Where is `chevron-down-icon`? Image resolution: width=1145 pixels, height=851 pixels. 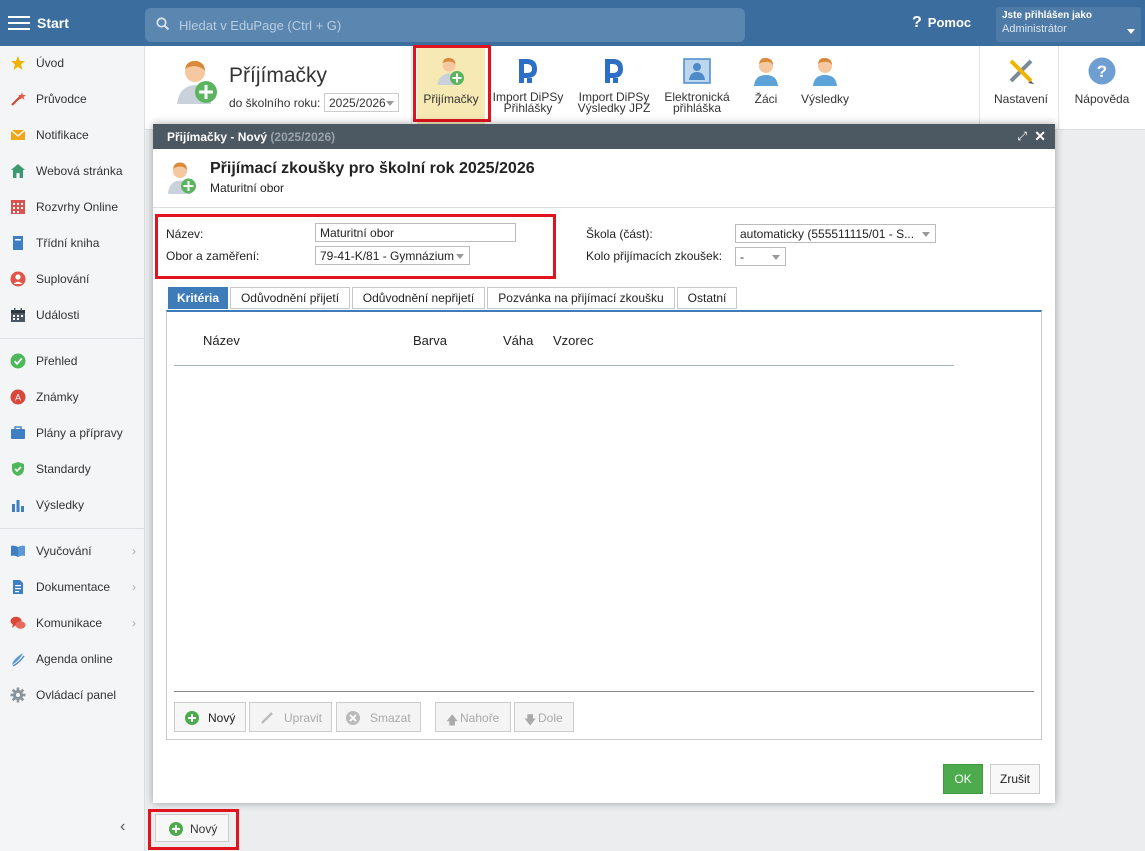 chevron-down-icon is located at coordinates (926, 234).